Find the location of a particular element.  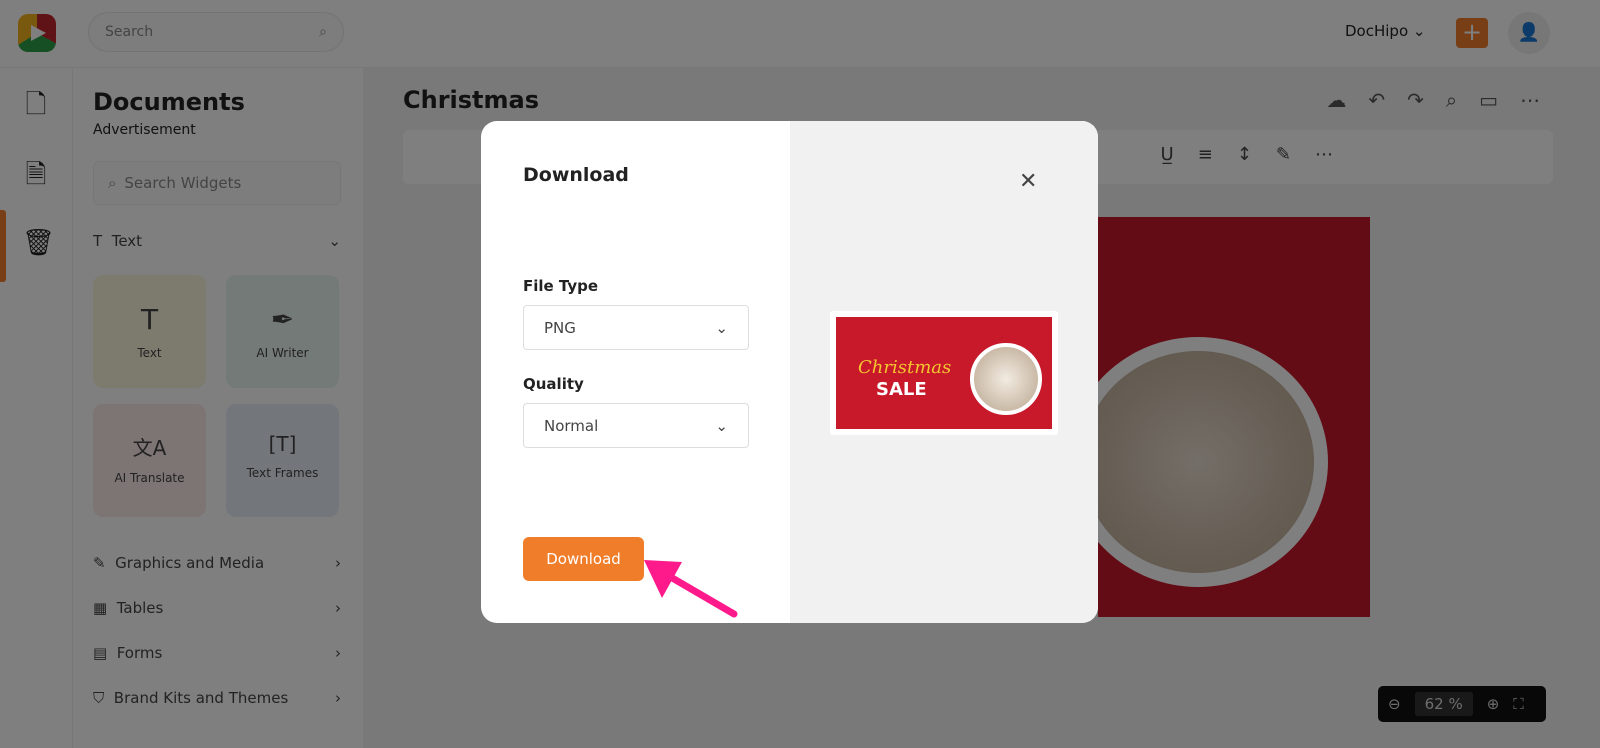

preview-sub: SALE is located at coordinates (901, 389).